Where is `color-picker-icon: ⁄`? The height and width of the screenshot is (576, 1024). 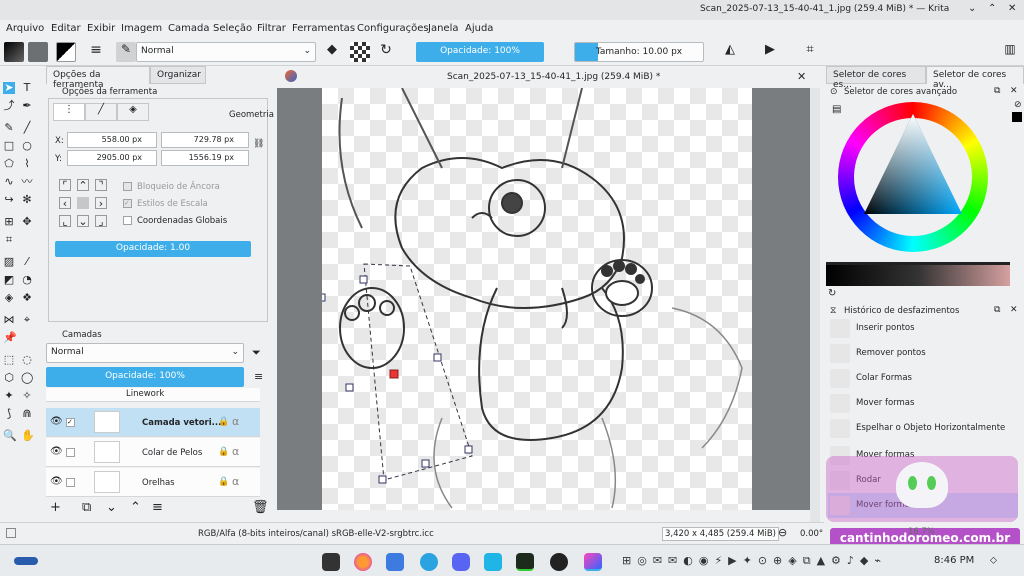
color-picker-icon: ⁄ is located at coordinates (27, 262).